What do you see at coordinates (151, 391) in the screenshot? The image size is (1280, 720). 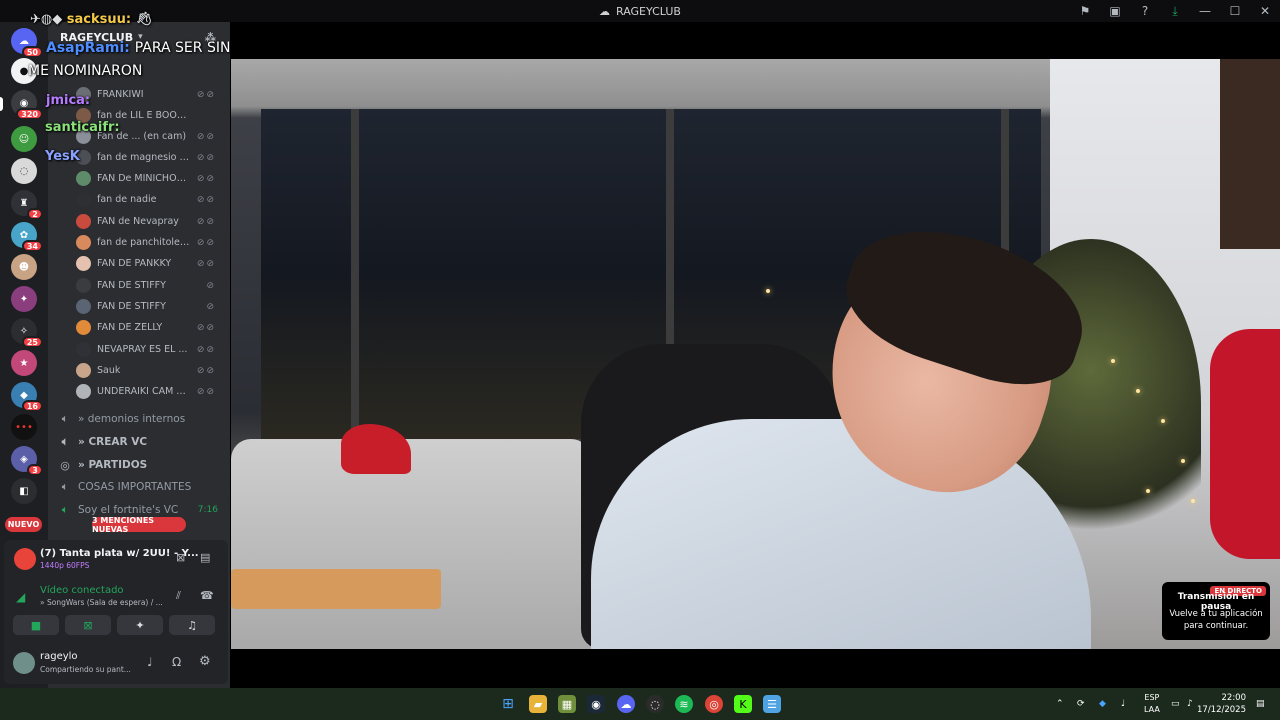 I see `voice-user: UNDERAIKI CAM RE... ⊘⊘` at bounding box center [151, 391].